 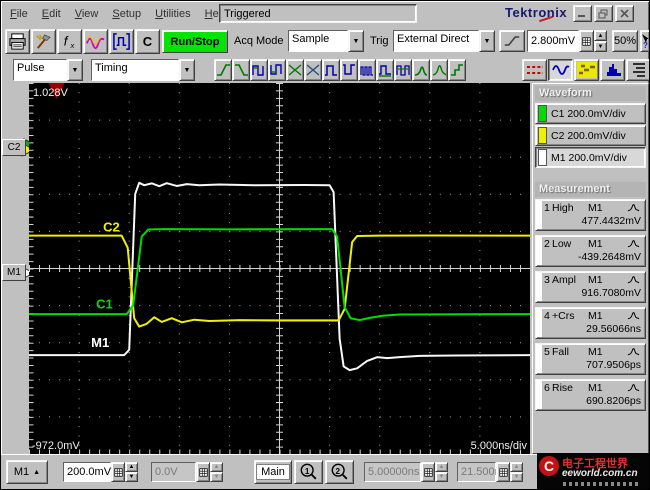 What do you see at coordinates (121, 41) in the screenshot?
I see `measure-button` at bounding box center [121, 41].